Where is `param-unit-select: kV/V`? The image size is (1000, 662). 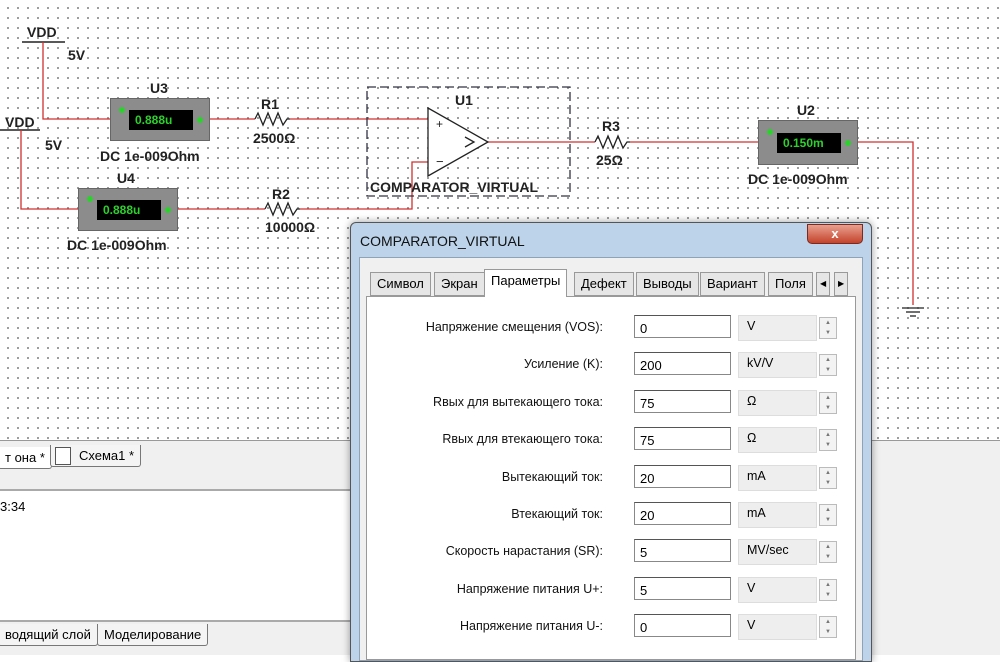 param-unit-select: kV/V is located at coordinates (777, 365).